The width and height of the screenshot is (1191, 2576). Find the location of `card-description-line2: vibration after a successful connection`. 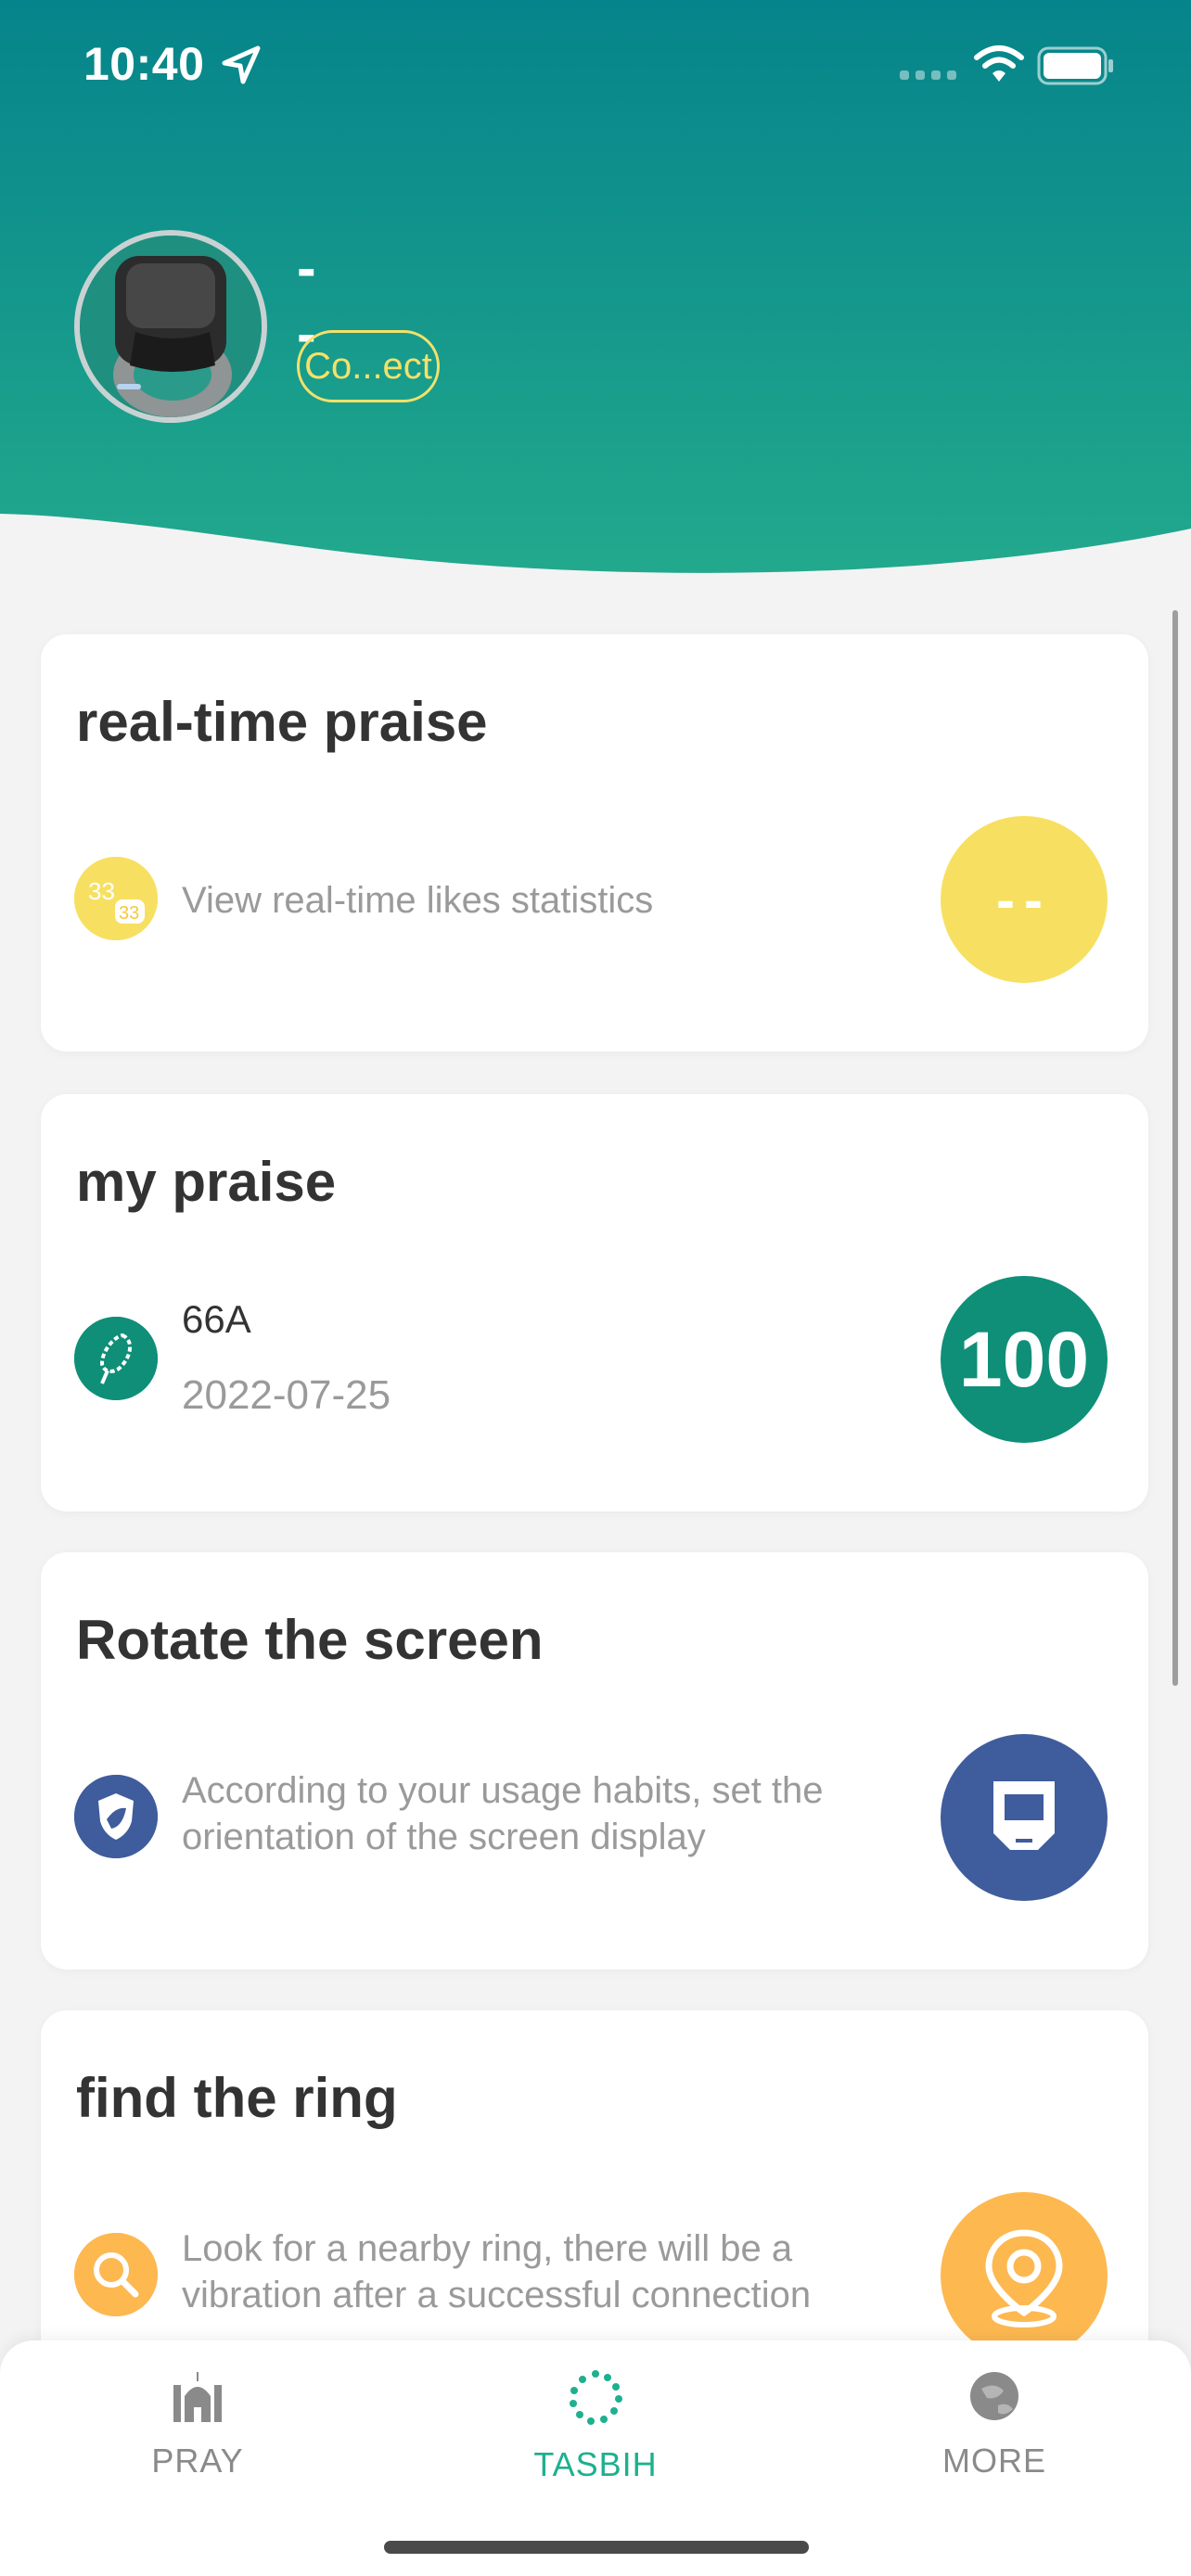

card-description-line2: vibration after a successful connection is located at coordinates (497, 2295).